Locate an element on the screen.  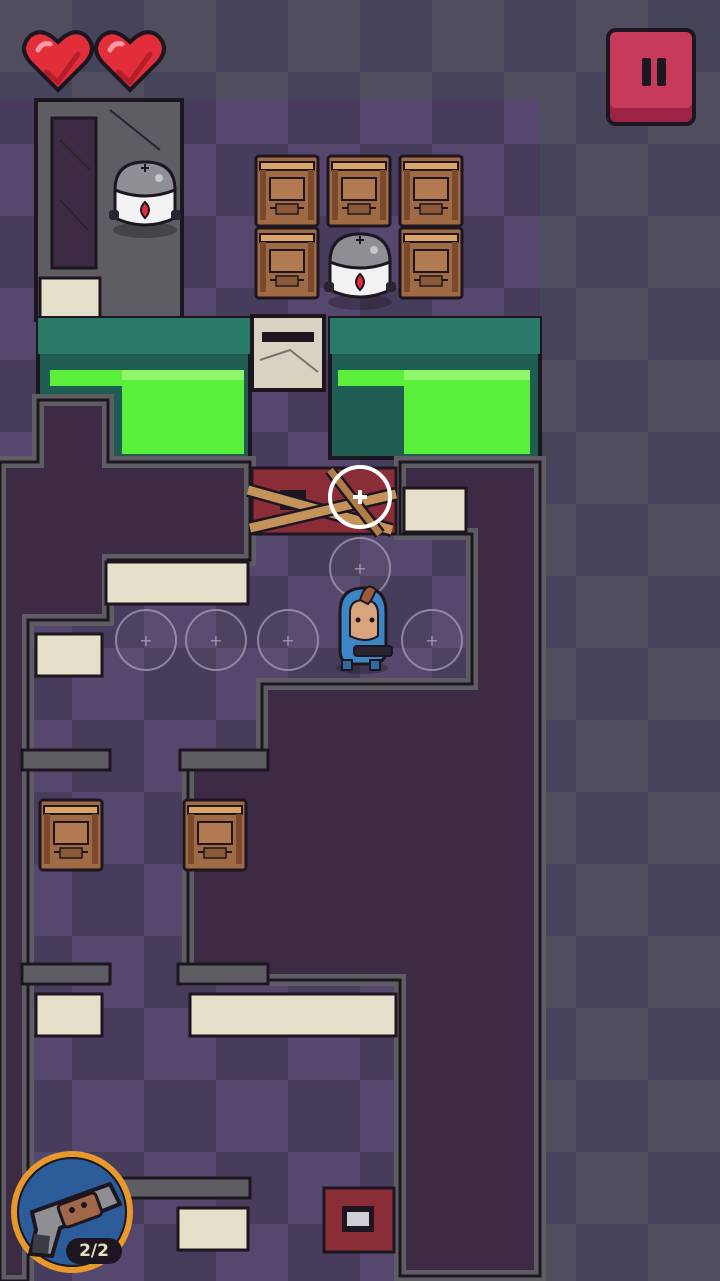
ammo-counter: 2/2 is located at coordinates (94, 1251).